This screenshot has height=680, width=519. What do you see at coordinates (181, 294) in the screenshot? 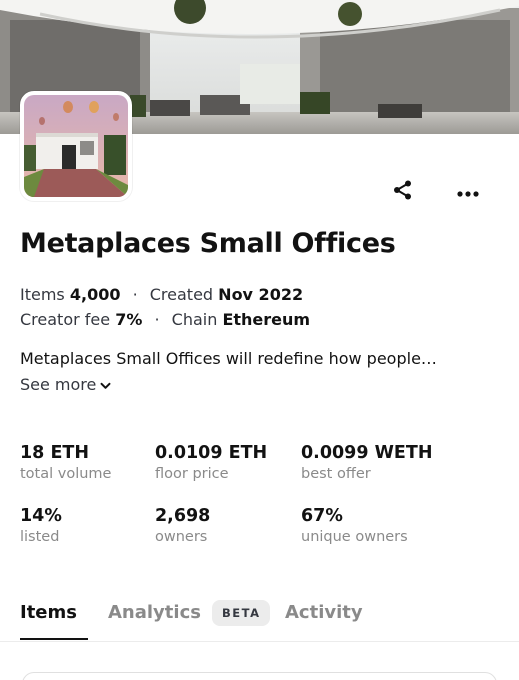
I see `created-label: Created` at bounding box center [181, 294].